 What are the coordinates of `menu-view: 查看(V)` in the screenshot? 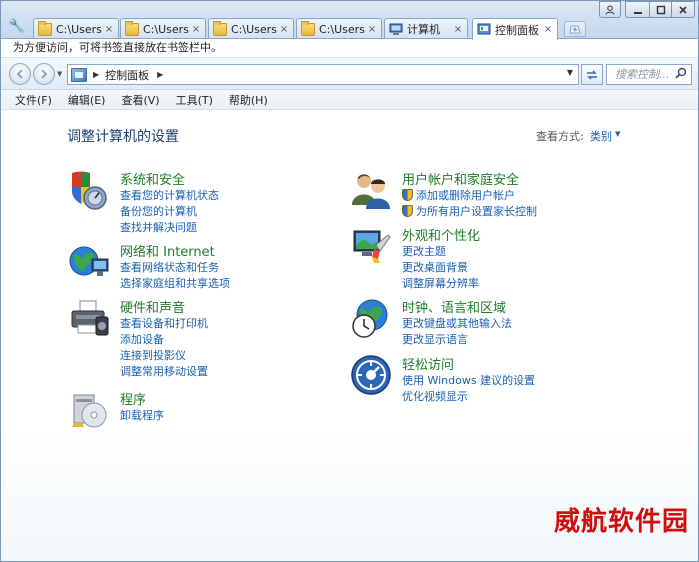 It's located at (140, 100).